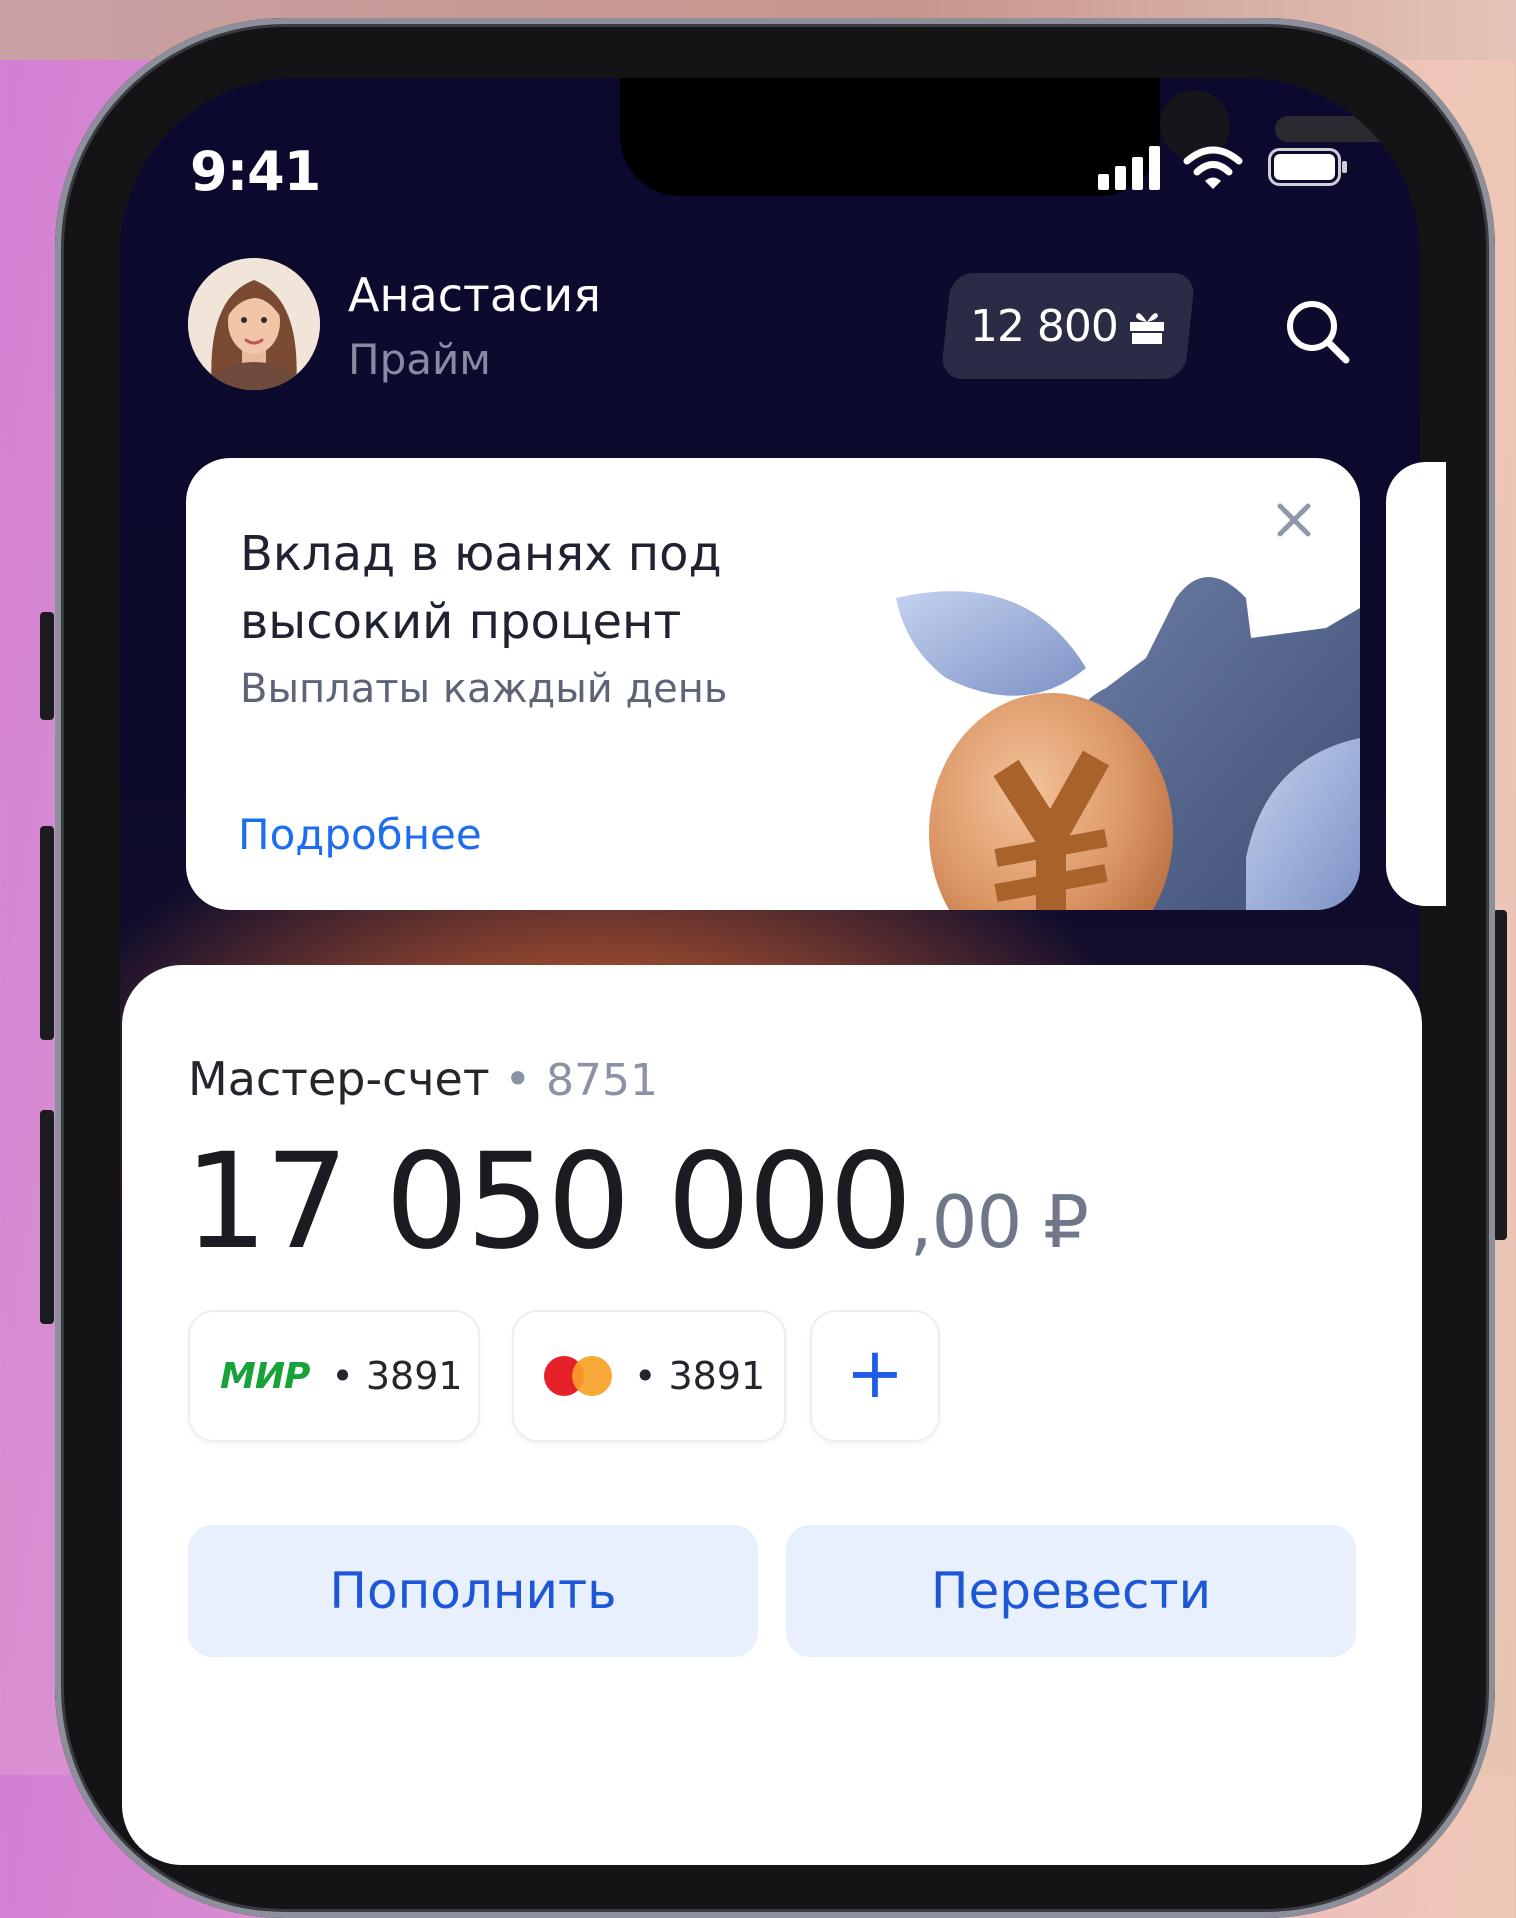 The width and height of the screenshot is (1516, 1918). I want to click on signal-icon, so click(1129, 168).